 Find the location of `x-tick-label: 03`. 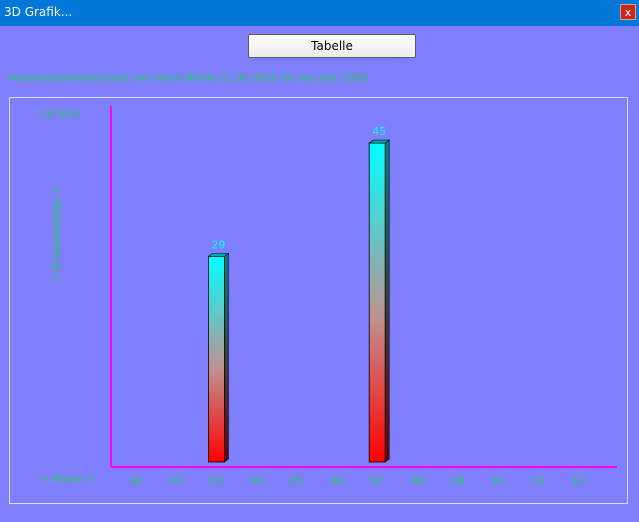

x-tick-label: 03 is located at coordinates (216, 481).